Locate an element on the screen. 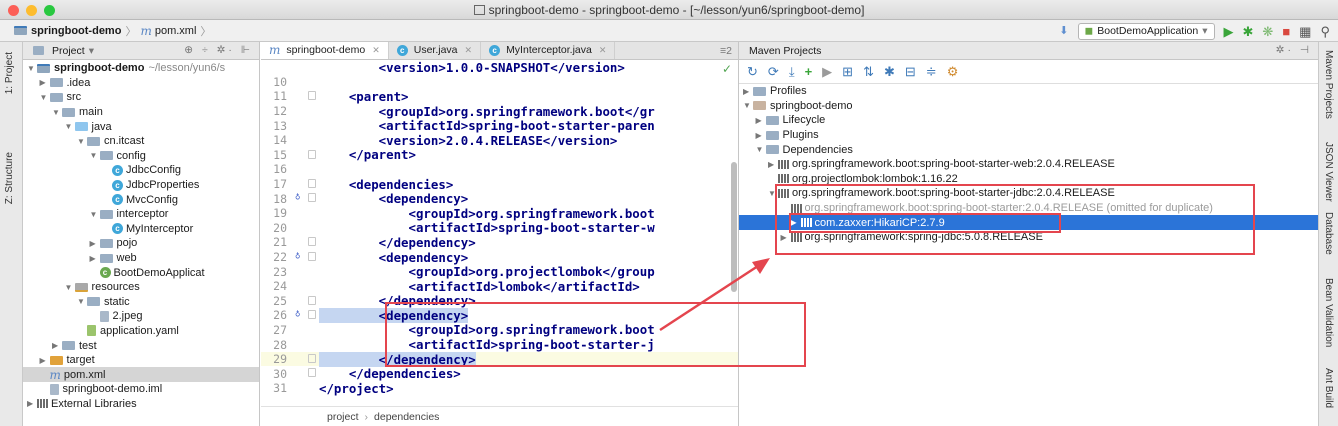 This screenshot has height=426, width=1338. editor-scrollbar is located at coordinates (734, 227).